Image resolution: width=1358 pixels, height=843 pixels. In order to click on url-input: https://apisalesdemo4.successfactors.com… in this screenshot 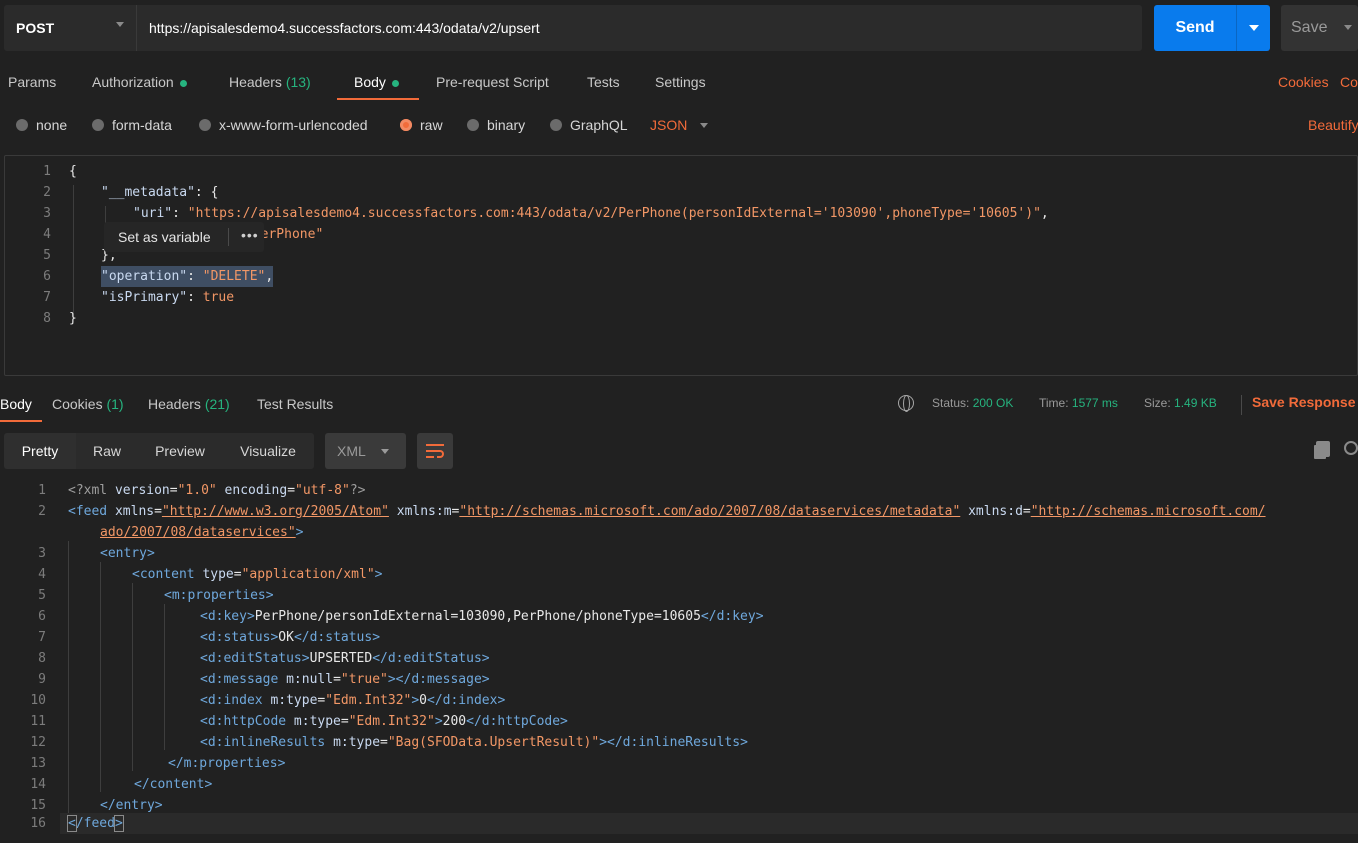, I will do `click(639, 28)`.